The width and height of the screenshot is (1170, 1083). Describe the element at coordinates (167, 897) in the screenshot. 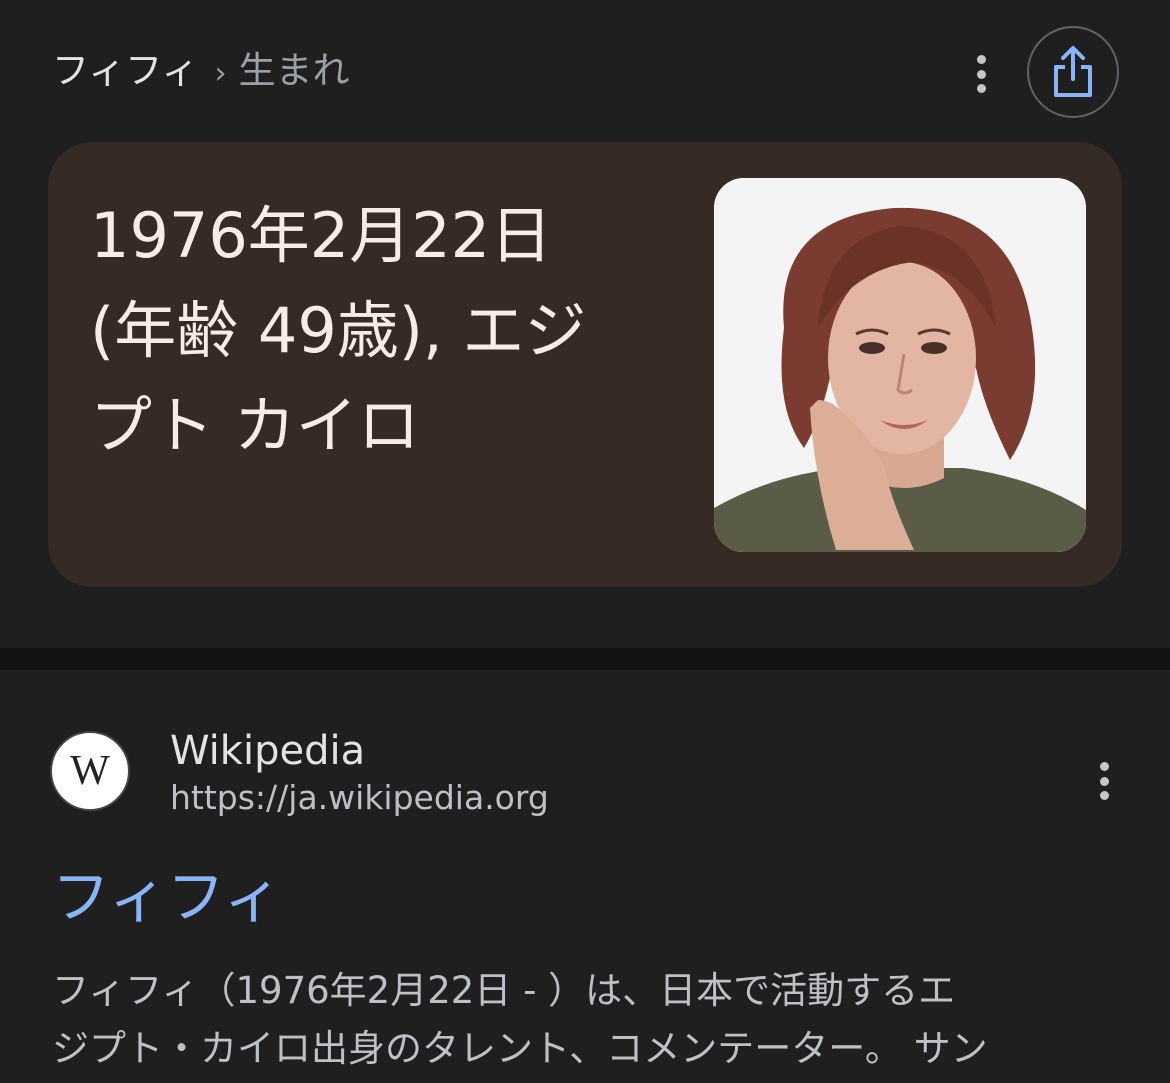

I see `result-title-link: フィフィ` at that location.